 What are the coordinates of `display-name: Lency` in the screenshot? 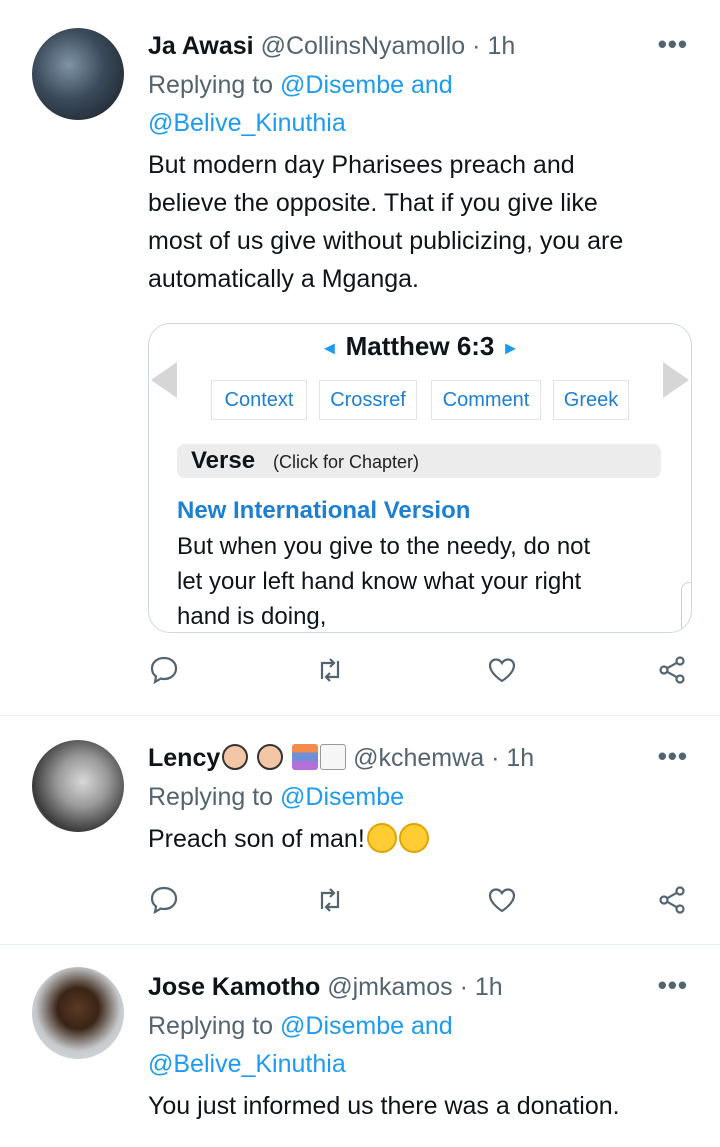 It's located at (184, 758).